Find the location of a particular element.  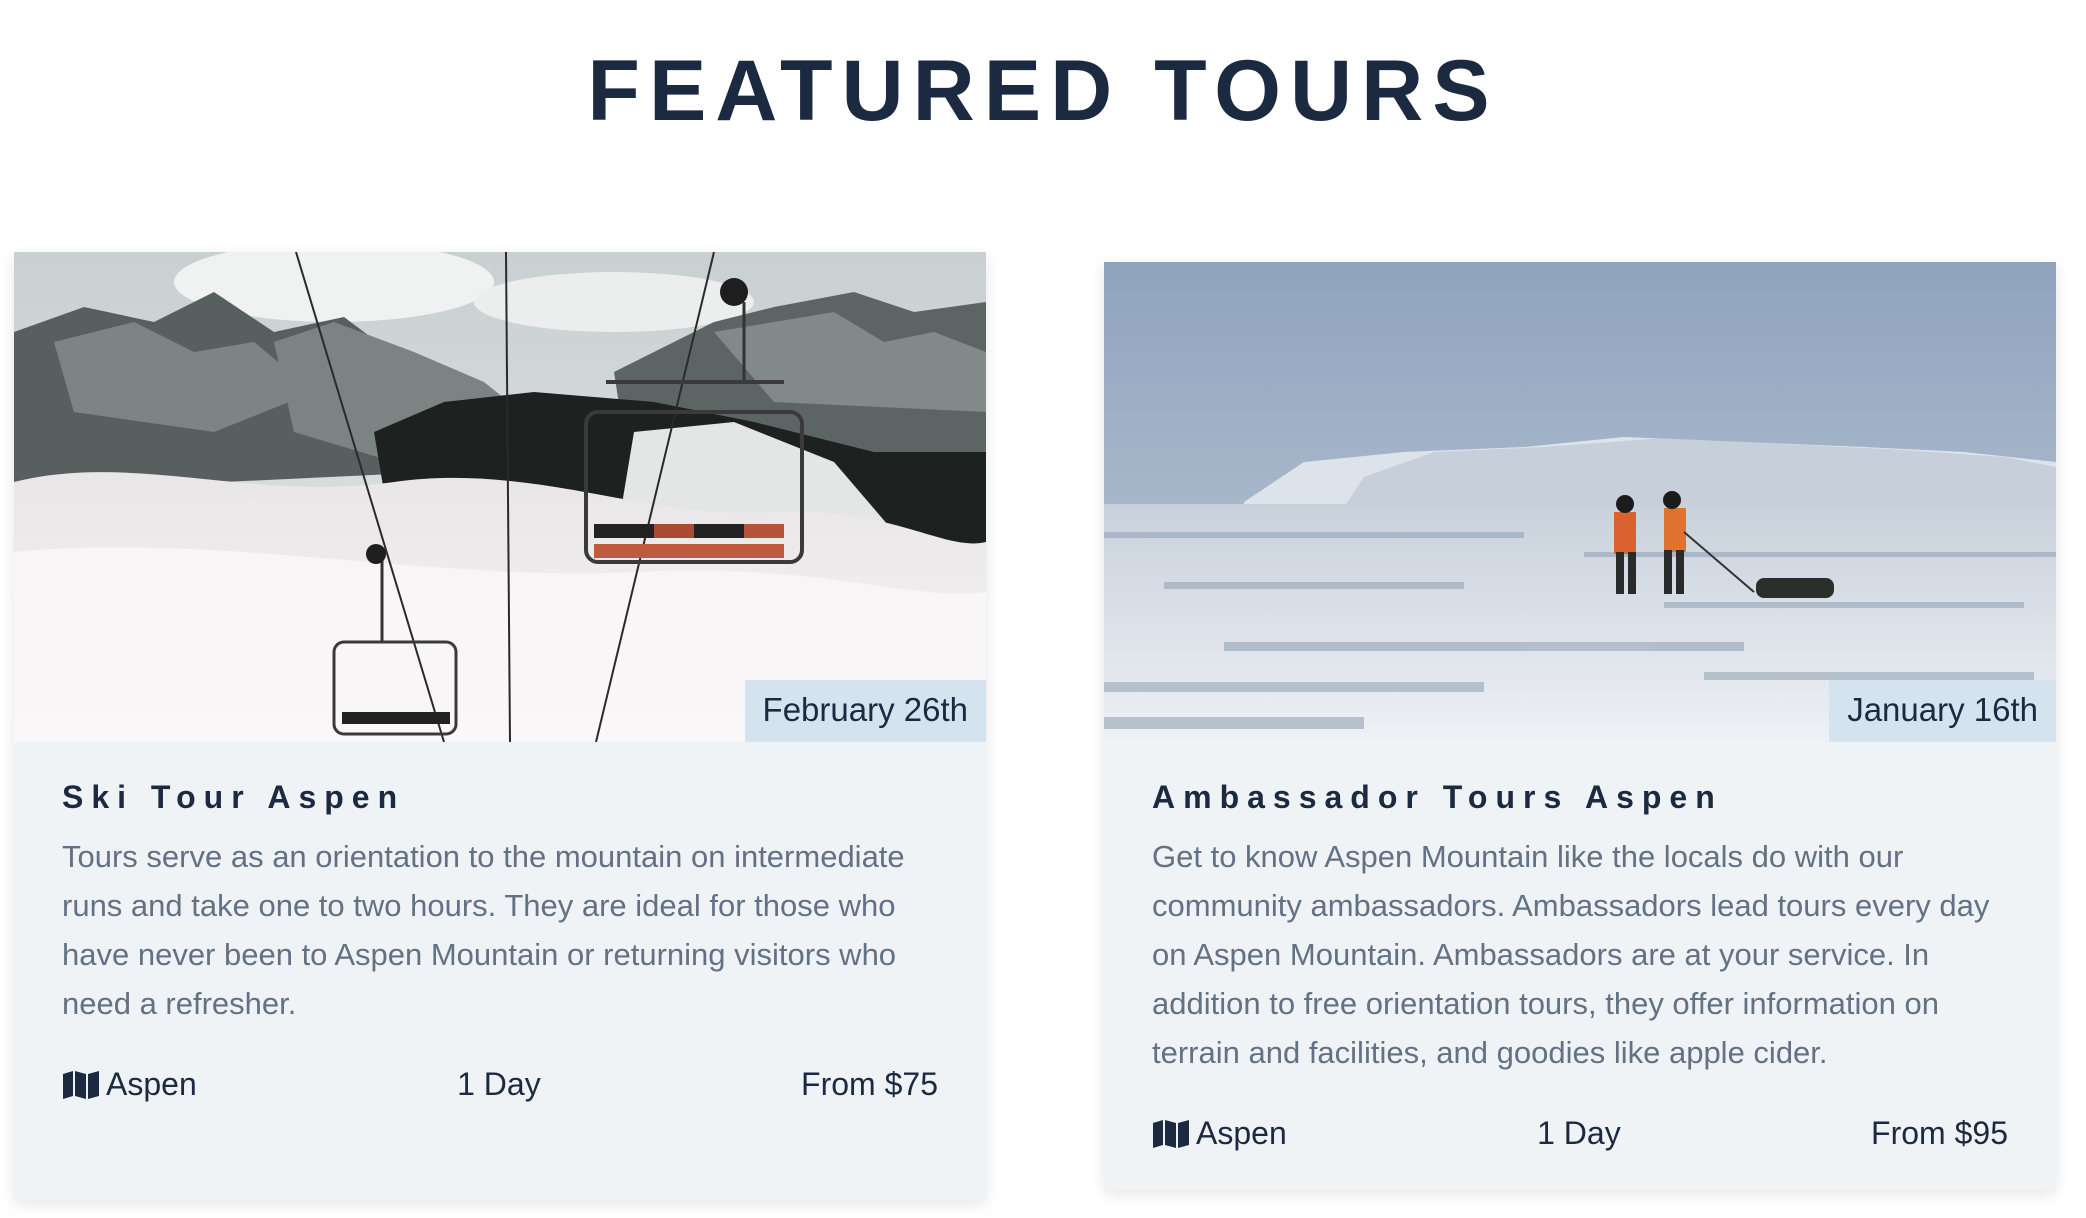

date-badge: February 26th is located at coordinates (865, 711).